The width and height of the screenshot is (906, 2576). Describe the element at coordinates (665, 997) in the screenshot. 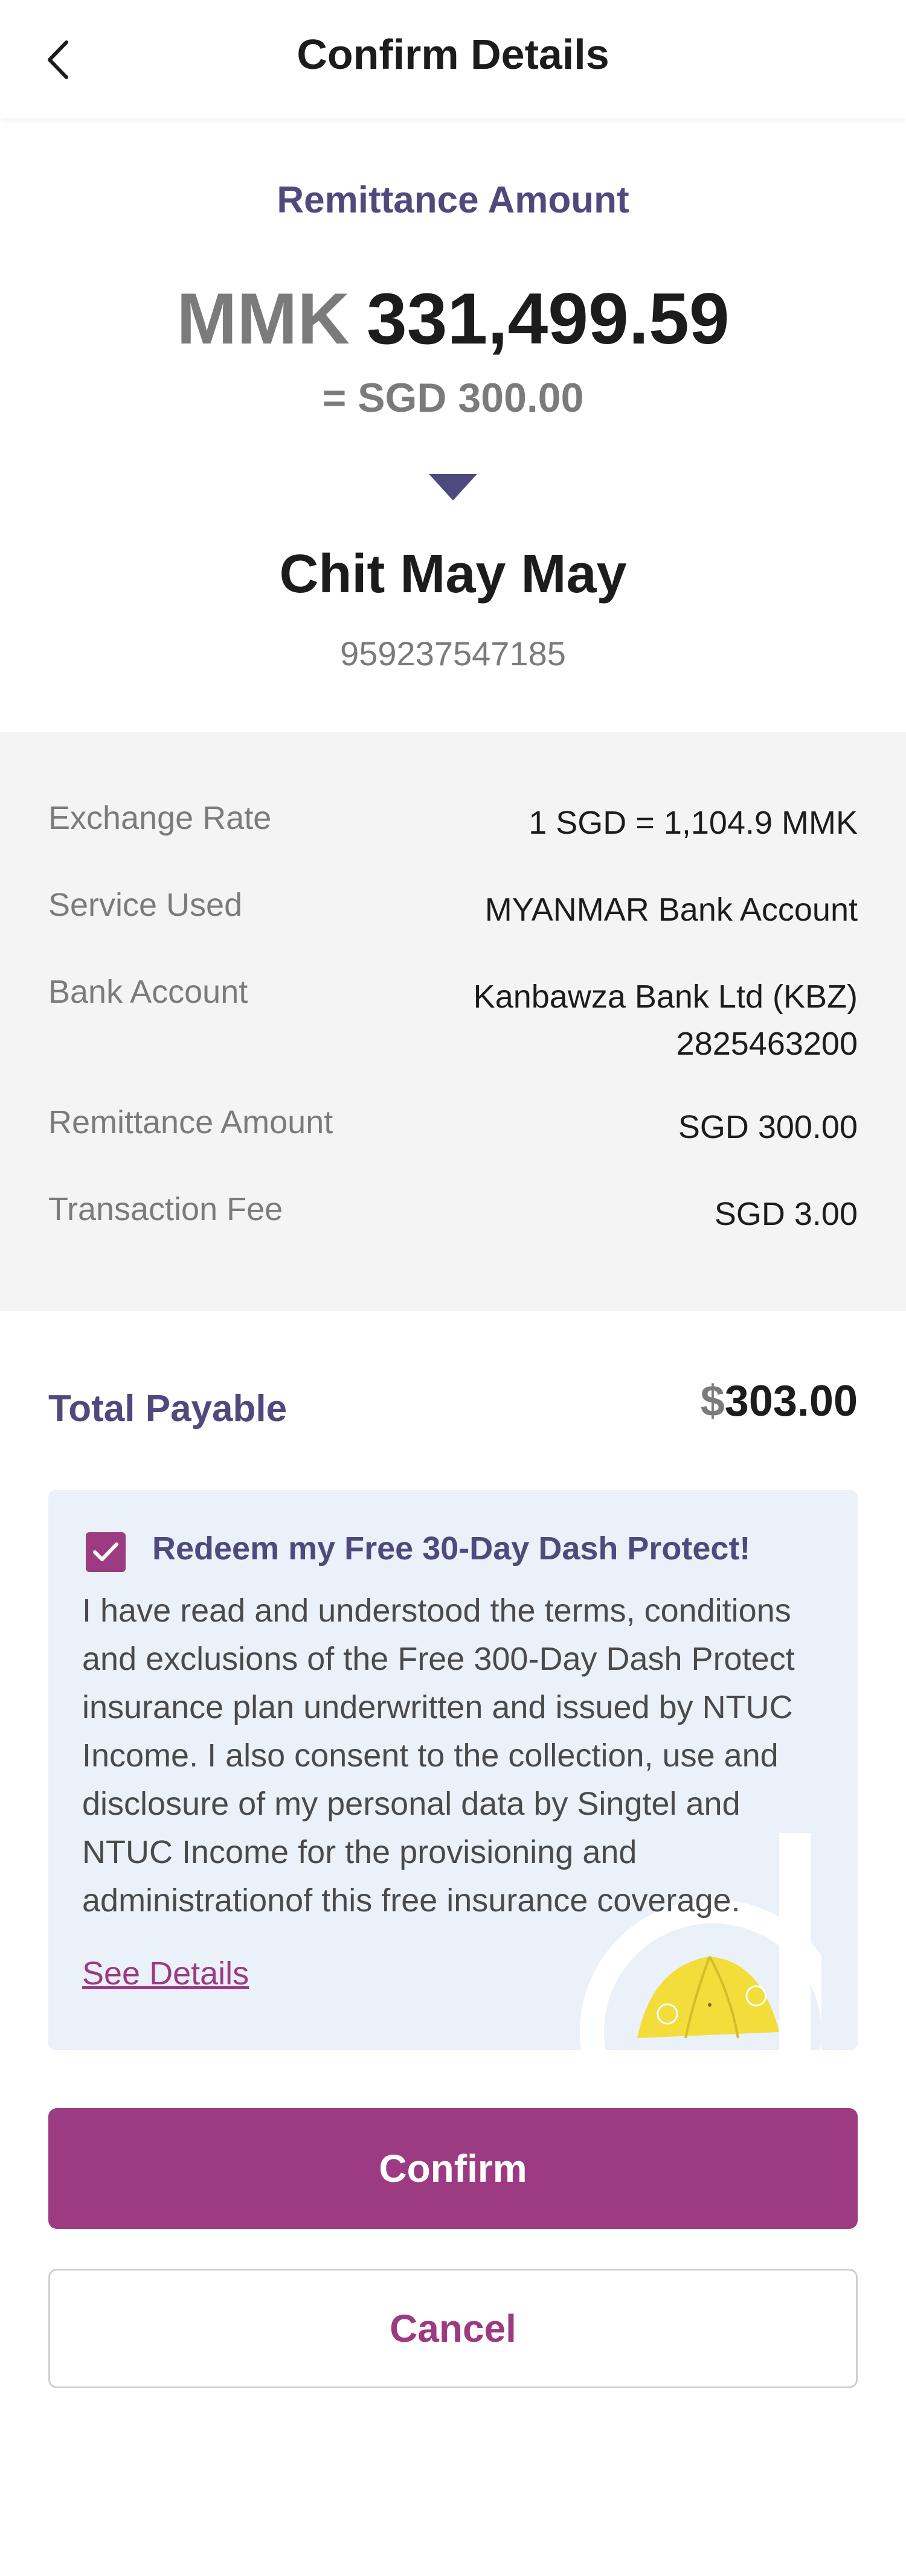

I see `bank-name: Kanbawza Bank Ltd (KBZ)` at that location.